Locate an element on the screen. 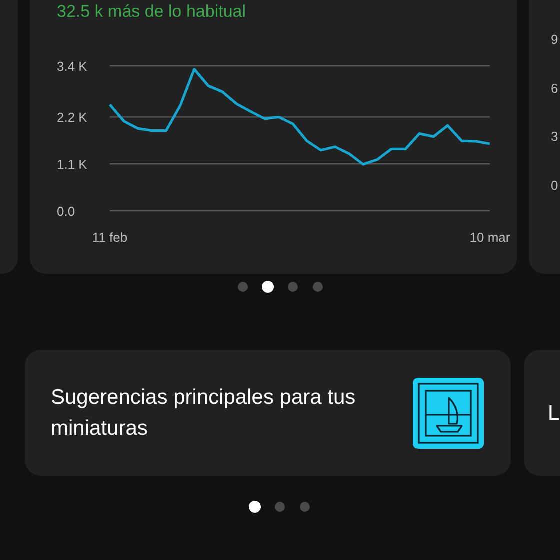 The image size is (560, 560). tip-card: L is located at coordinates (542, 413).